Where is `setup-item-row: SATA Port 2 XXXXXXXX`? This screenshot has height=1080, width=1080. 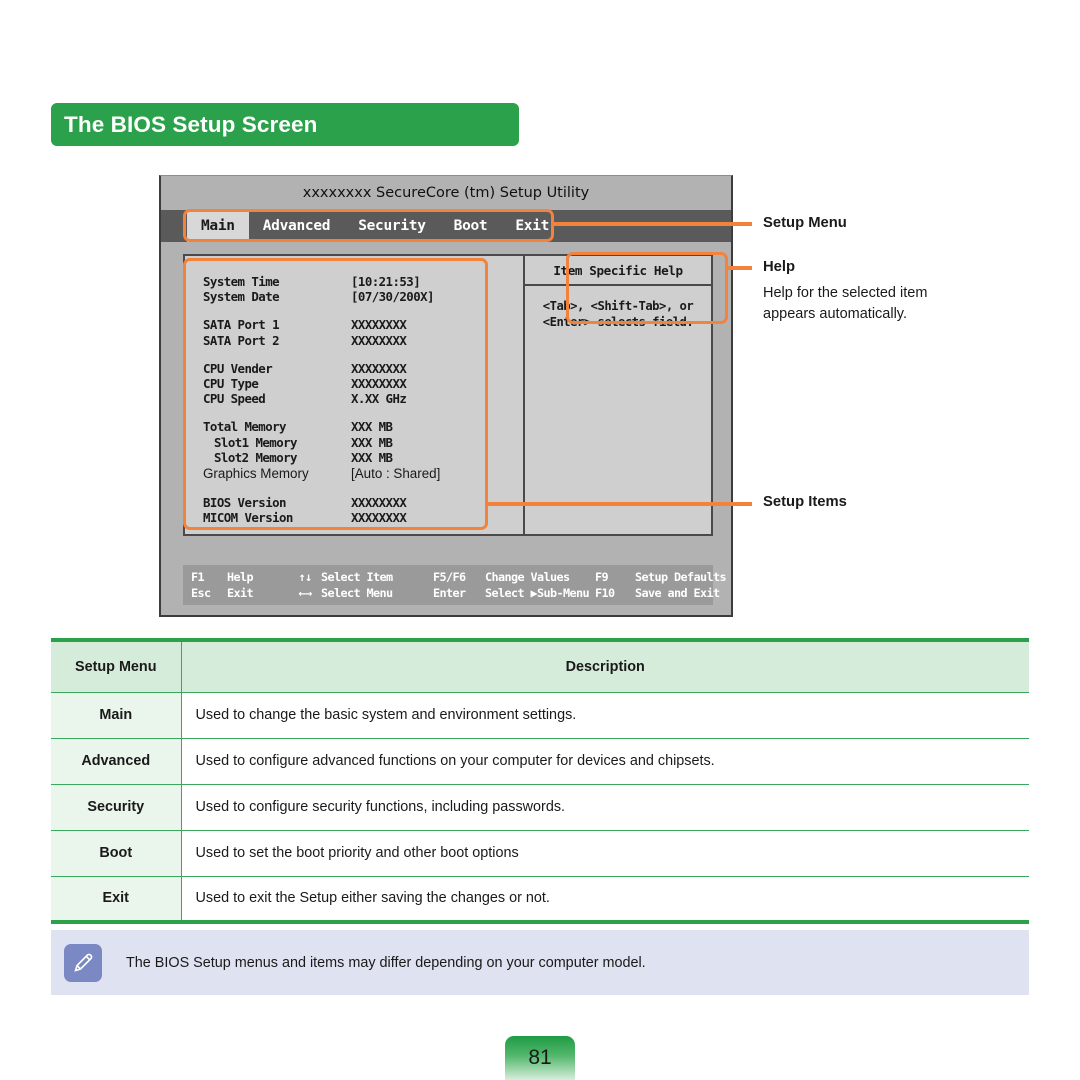
setup-item-row: SATA Port 2 XXXXXXXX is located at coordinates (363, 340).